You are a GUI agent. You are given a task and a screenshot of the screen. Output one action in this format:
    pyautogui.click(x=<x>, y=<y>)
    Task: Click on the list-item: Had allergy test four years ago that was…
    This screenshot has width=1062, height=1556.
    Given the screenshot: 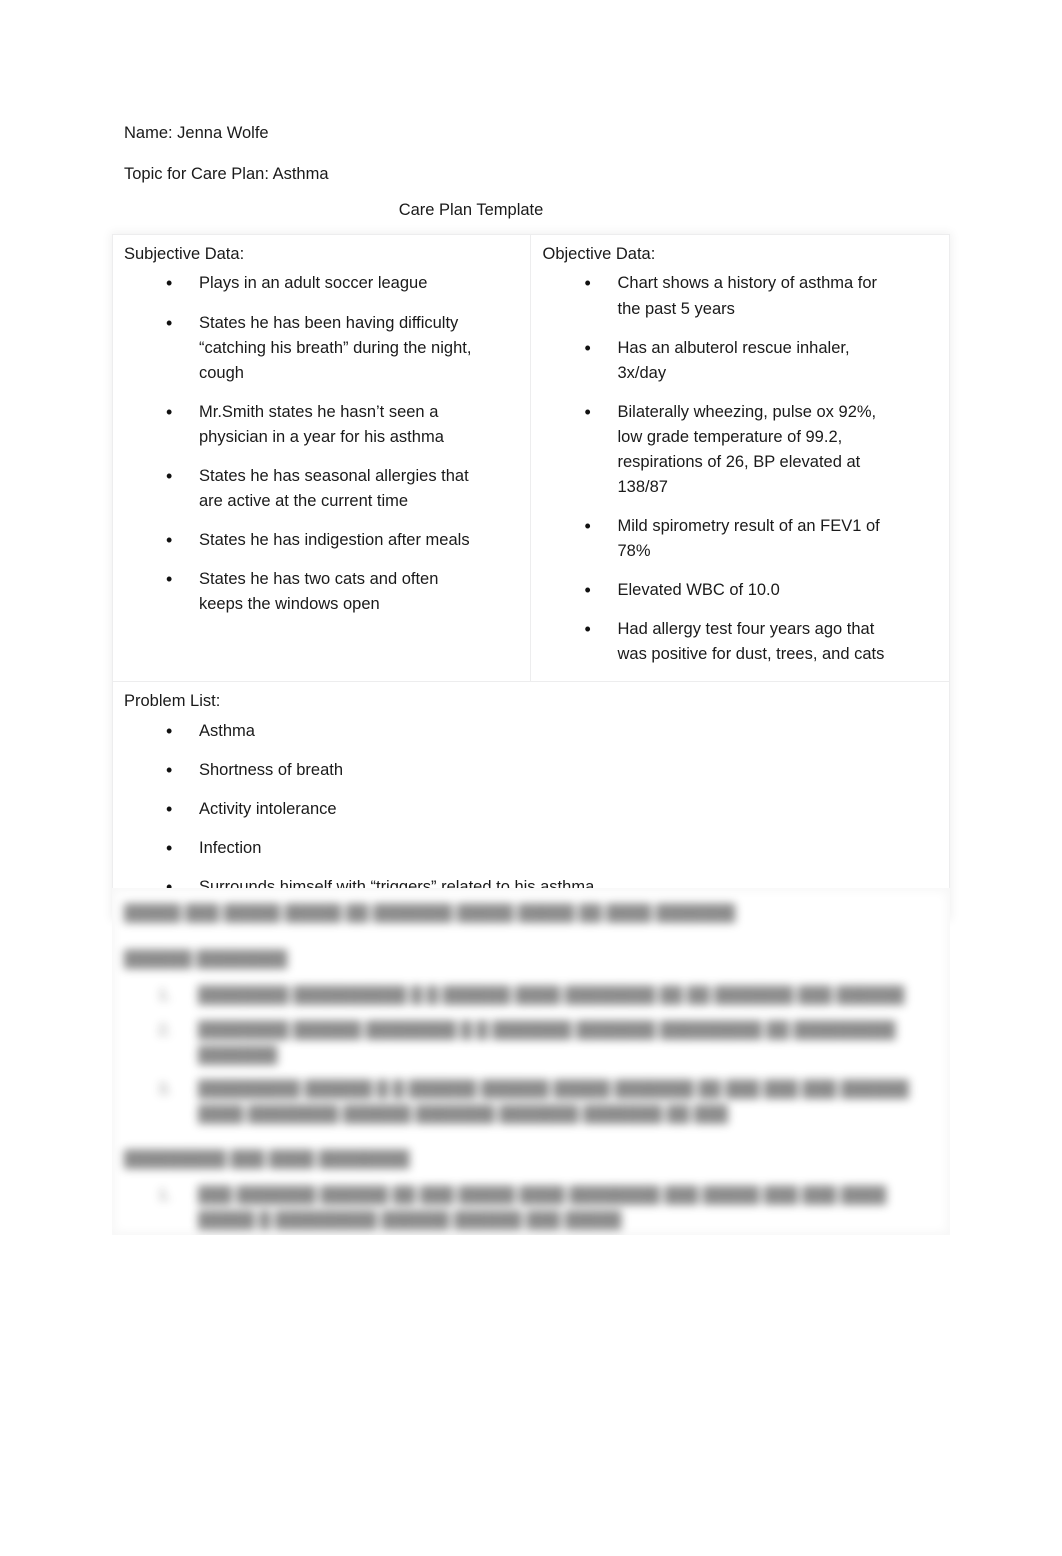 What is the action you would take?
    pyautogui.click(x=718, y=641)
    